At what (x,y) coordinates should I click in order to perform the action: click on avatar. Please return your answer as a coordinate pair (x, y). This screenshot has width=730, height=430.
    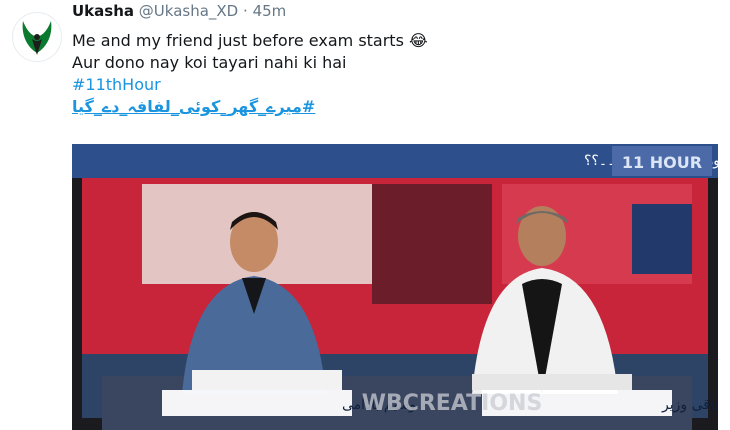
    Looking at the image, I should click on (37, 37).